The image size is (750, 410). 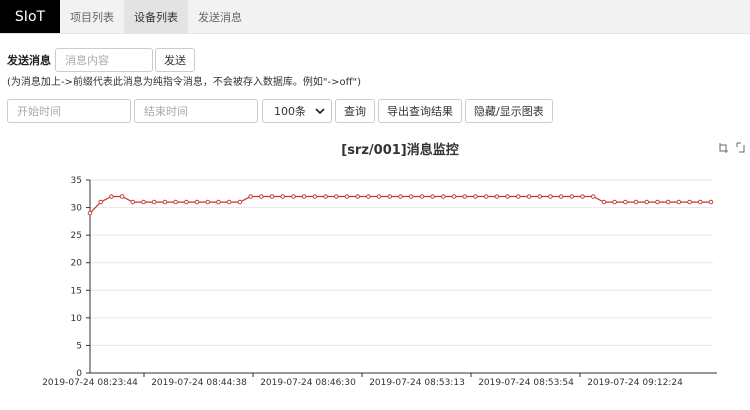 I want to click on send-message-row: 发送消息 发送, so click(x=101, y=60).